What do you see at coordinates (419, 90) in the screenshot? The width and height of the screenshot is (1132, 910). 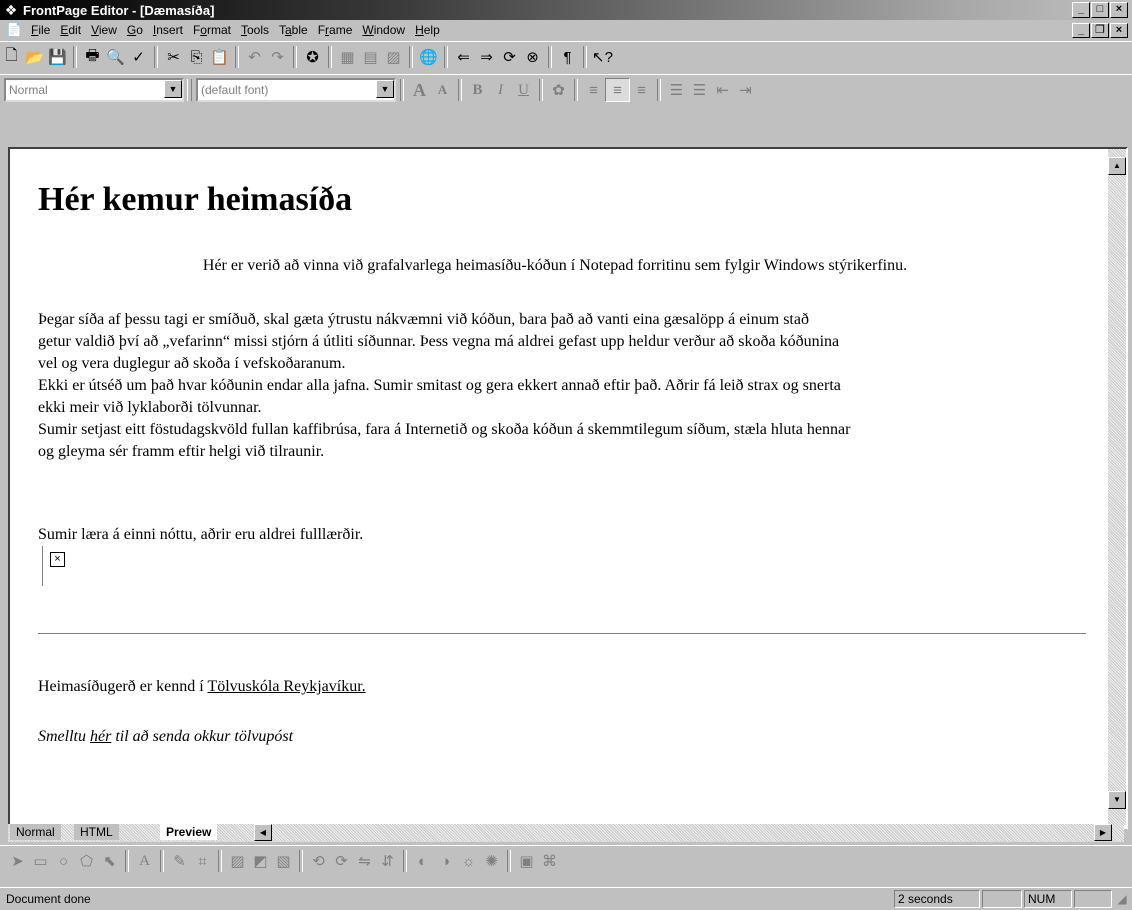 I see `increase-font-size-icon: A` at bounding box center [419, 90].